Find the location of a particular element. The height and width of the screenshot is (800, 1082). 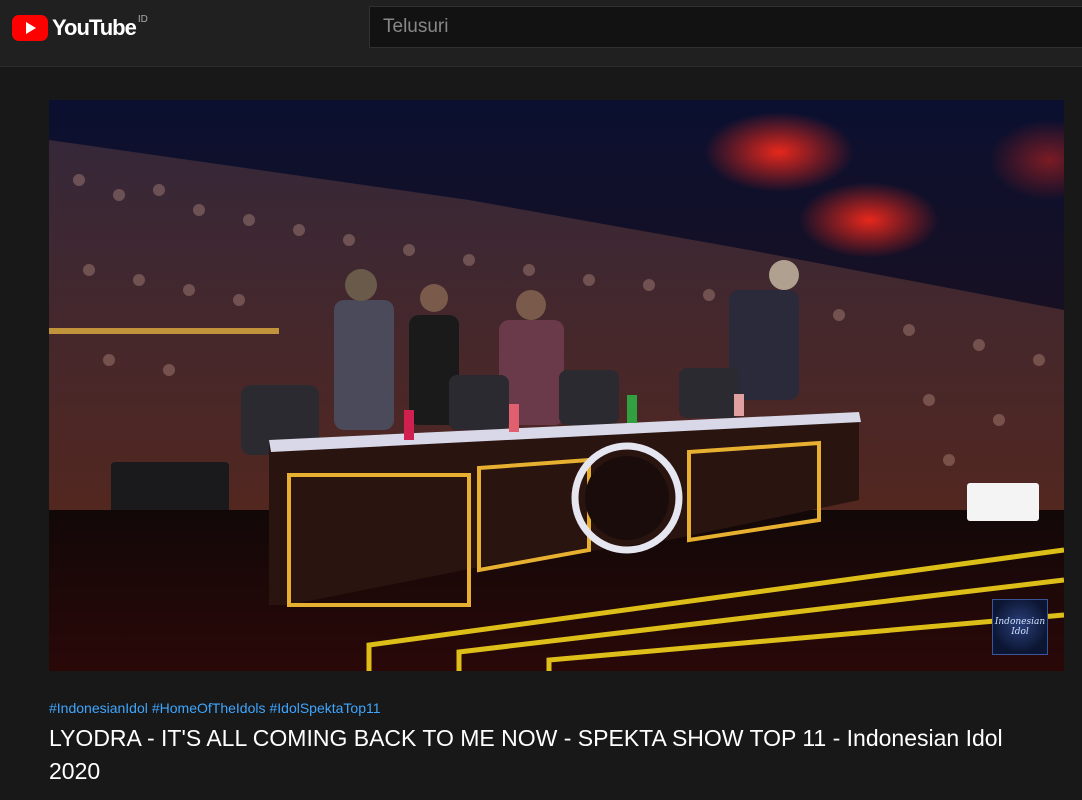

hashtag-link: #IndonesianIdol is located at coordinates (98, 708).